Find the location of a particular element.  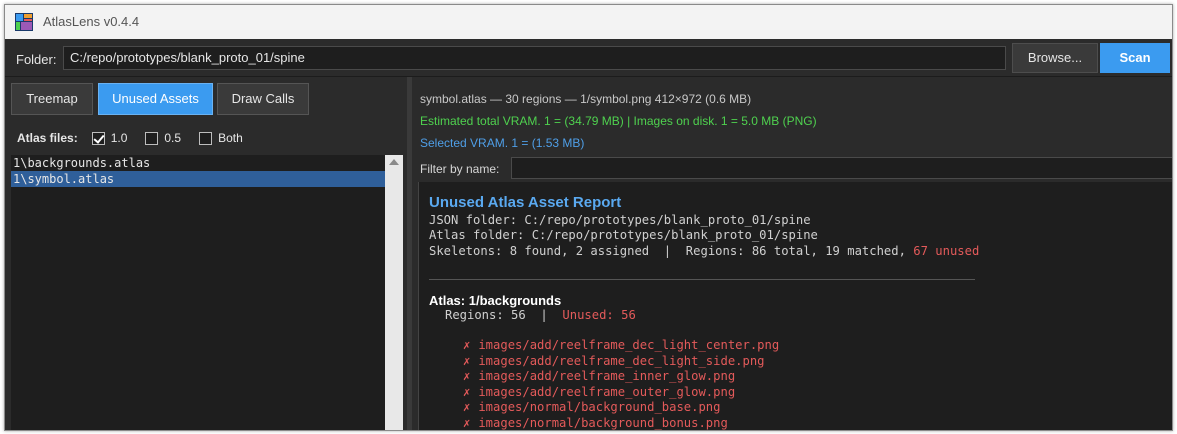

atlas-files-options: Atlas files: 1.0 0.5 Both is located at coordinates (139, 138).